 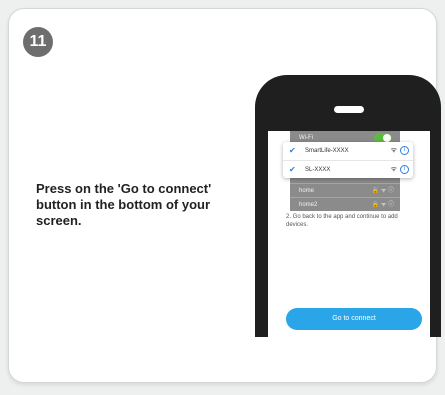 What do you see at coordinates (307, 191) in the screenshot?
I see `settings-row-label: home` at bounding box center [307, 191].